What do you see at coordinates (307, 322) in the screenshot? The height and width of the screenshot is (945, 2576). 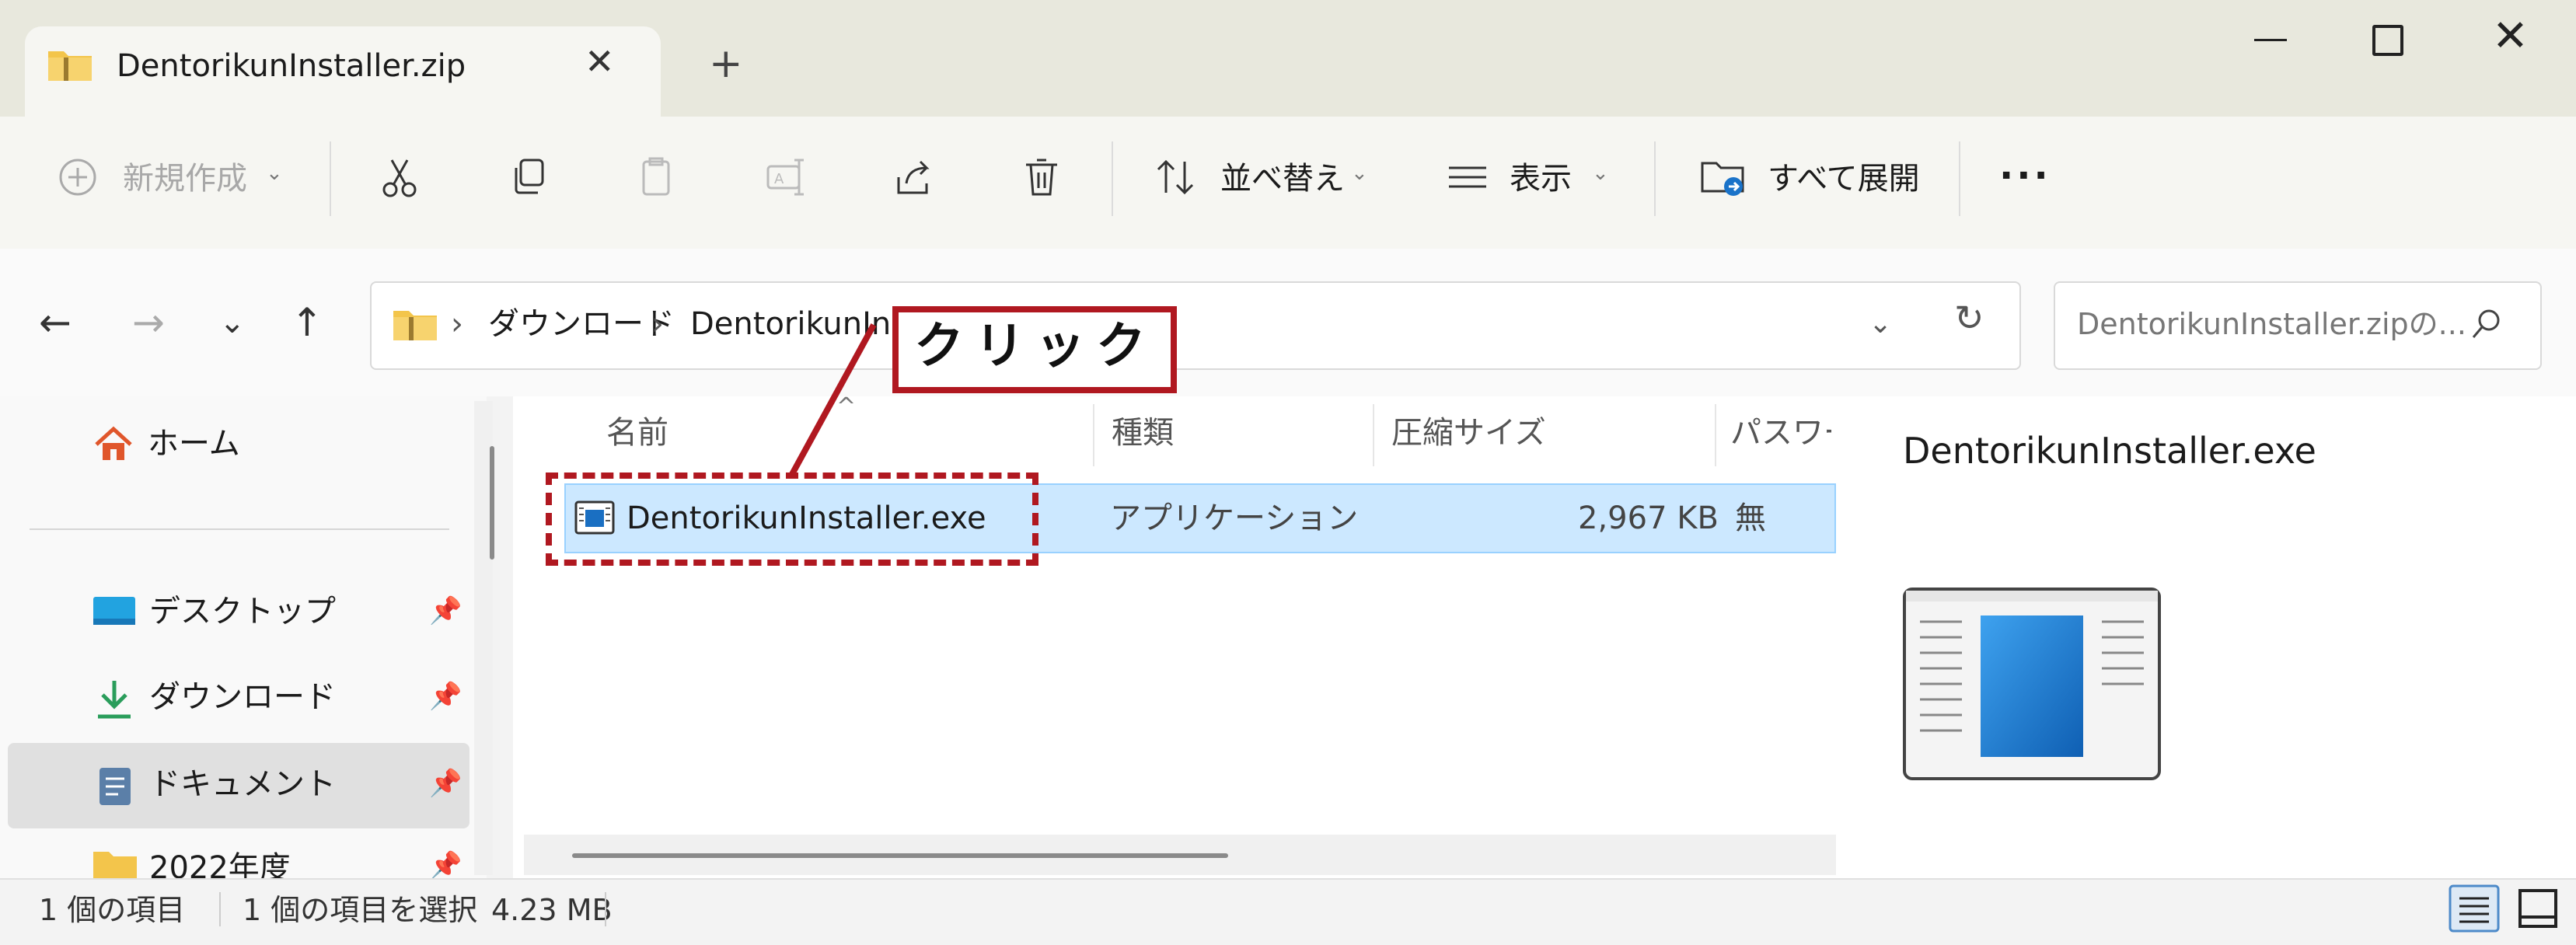 I see `up-arrow-icon: ↑` at bounding box center [307, 322].